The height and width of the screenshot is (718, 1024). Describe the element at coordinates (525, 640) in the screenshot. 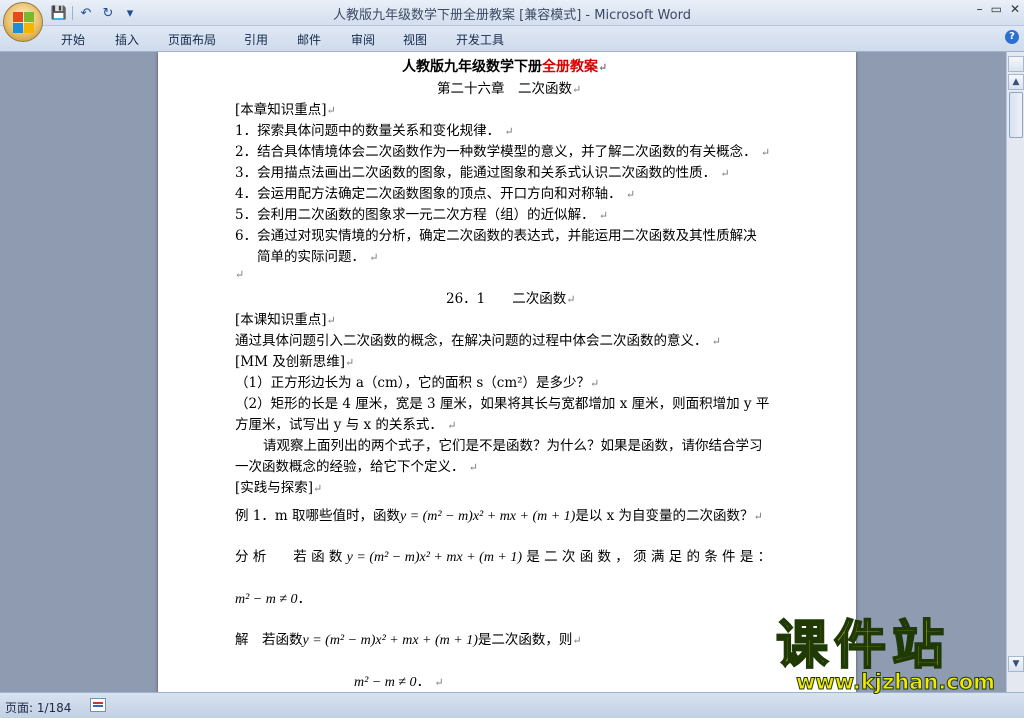

I see `solution-suffix: 是二次函数，则` at that location.